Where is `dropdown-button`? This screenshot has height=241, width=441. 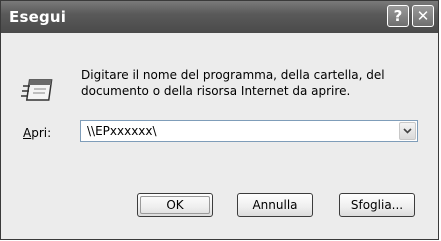
dropdown-button is located at coordinates (407, 131).